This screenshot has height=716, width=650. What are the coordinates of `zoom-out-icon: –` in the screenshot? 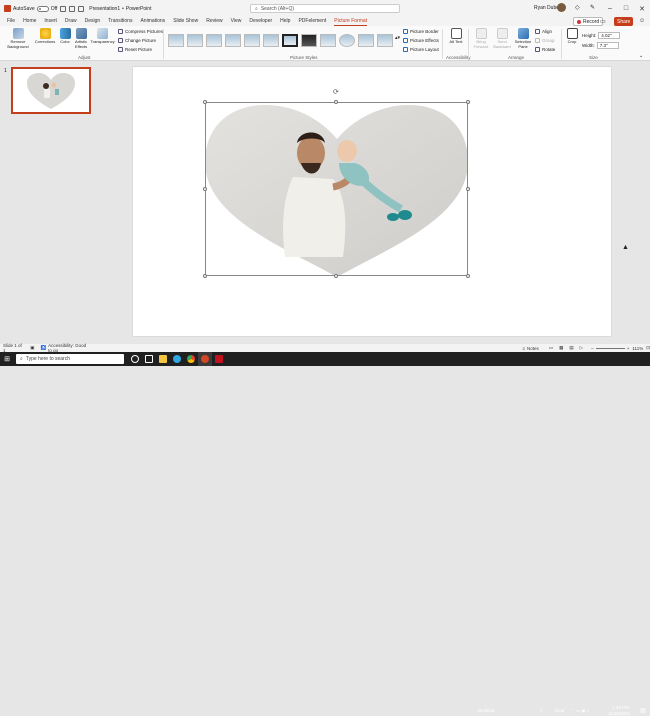 It's located at (592, 348).